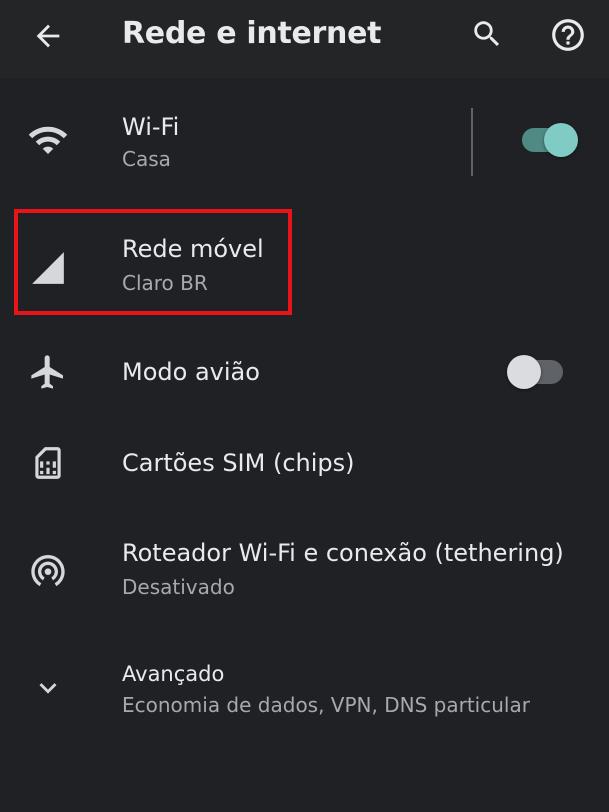 The image size is (609, 812). Describe the element at coordinates (304, 140) in the screenshot. I see `wifi-setting-row: Wi-Fi Casa` at that location.